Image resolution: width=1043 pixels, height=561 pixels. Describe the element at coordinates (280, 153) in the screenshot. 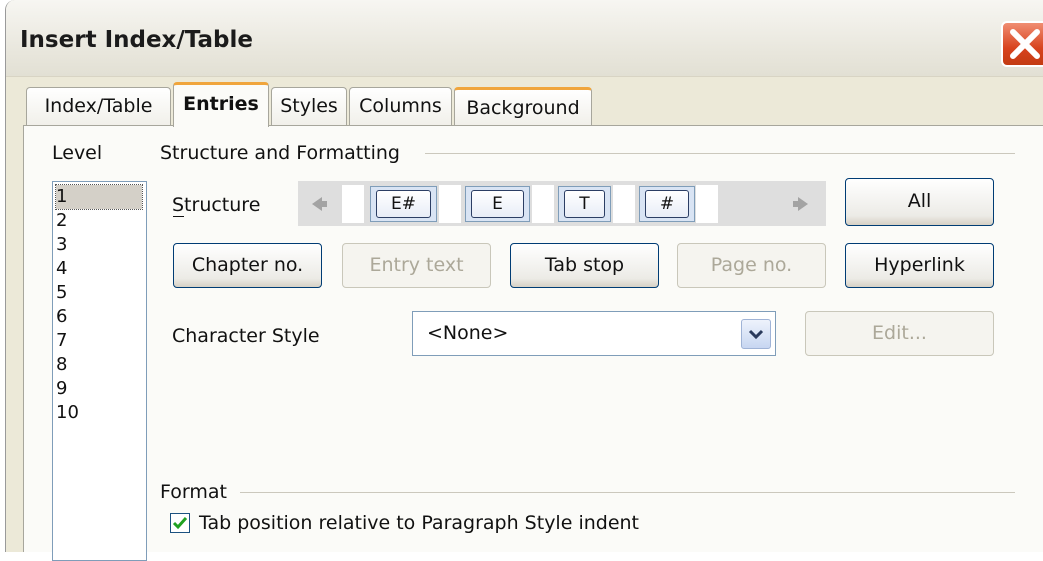

I see `structure-formatting-group-title: Structure and Formatting` at that location.